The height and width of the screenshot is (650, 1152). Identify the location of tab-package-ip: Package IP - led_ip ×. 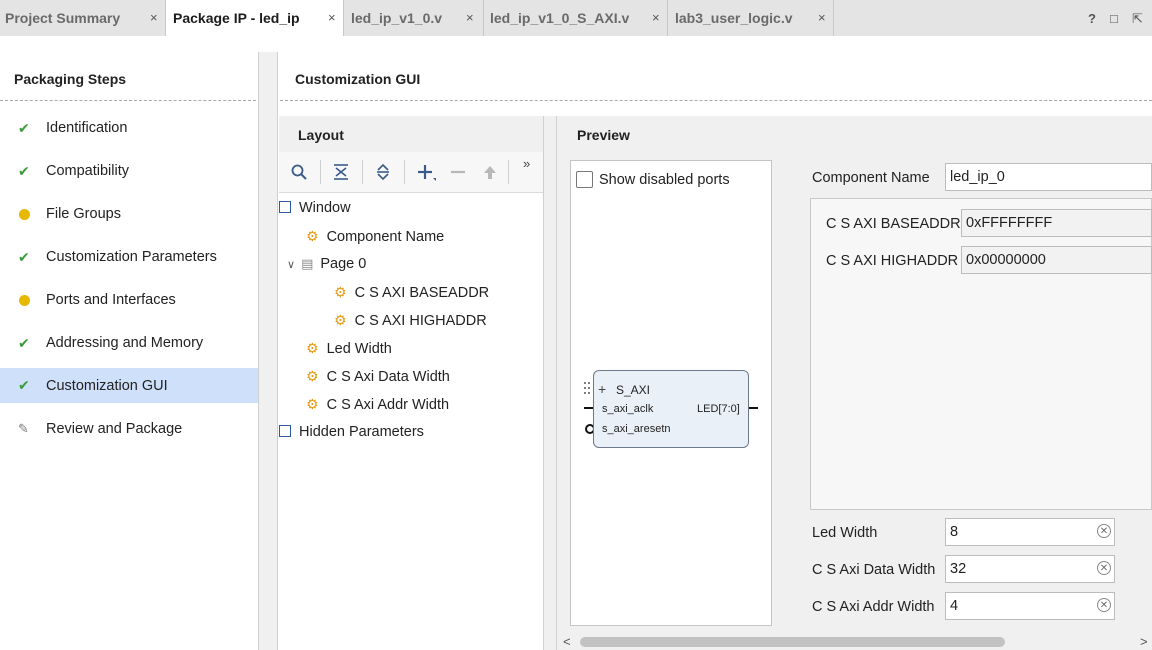
(255, 18).